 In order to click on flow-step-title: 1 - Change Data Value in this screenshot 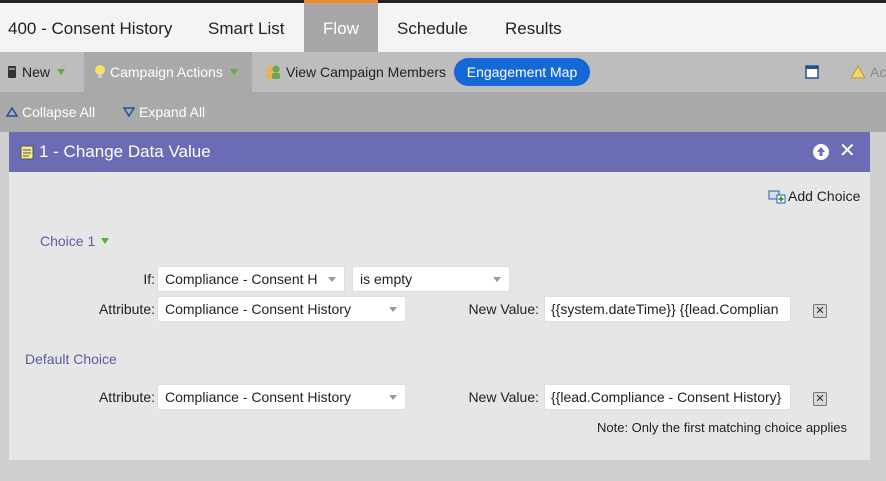, I will do `click(125, 151)`.